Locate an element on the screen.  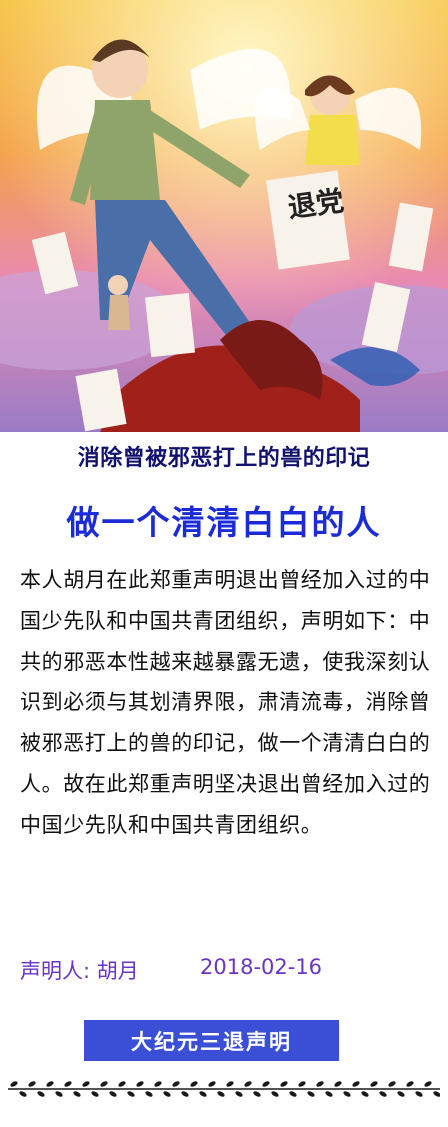
subtitle: 消除曾被邪恶打上的兽的印记 is located at coordinates (224, 458).